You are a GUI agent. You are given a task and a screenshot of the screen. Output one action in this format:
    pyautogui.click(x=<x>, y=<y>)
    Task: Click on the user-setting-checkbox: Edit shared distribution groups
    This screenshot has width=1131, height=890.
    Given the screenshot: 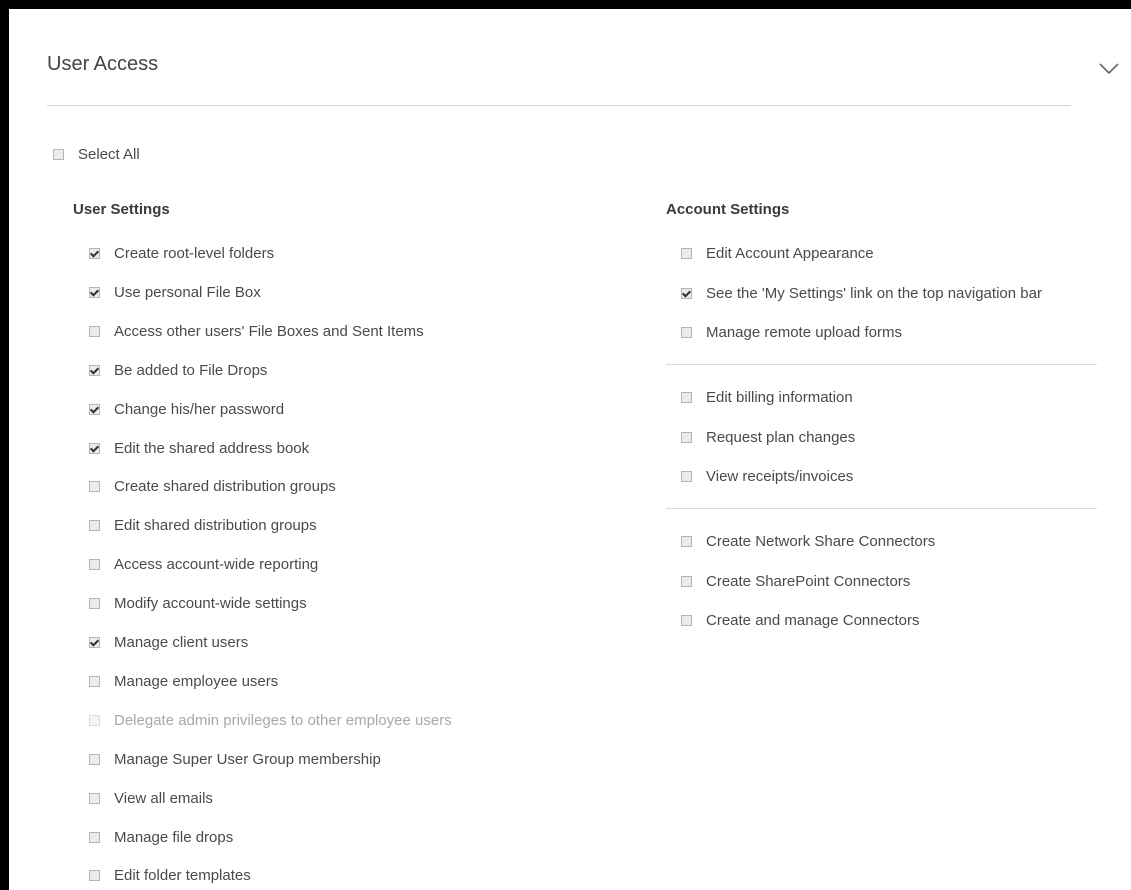 What is the action you would take?
    pyautogui.click(x=203, y=525)
    